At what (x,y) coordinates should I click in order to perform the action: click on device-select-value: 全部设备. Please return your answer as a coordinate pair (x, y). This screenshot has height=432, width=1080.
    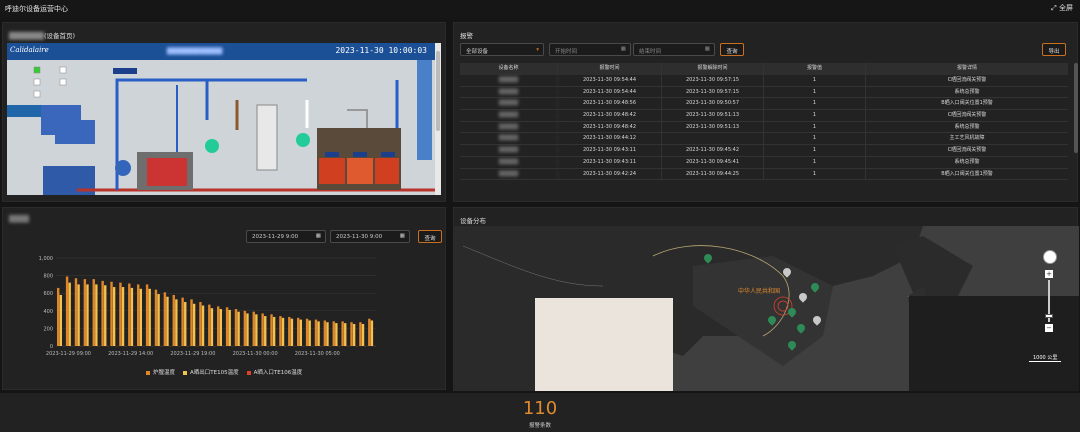
    Looking at the image, I should click on (477, 52).